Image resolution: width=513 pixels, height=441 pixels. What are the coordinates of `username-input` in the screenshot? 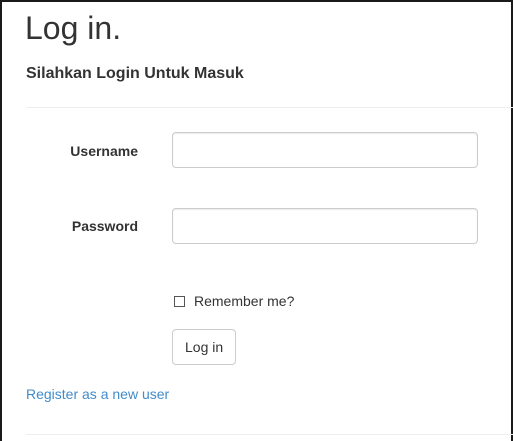 It's located at (325, 150).